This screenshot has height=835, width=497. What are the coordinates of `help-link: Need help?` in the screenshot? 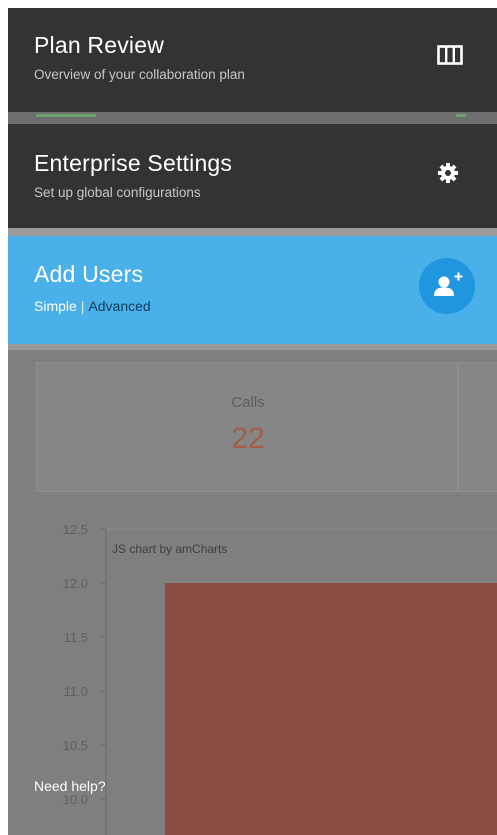 It's located at (70, 786).